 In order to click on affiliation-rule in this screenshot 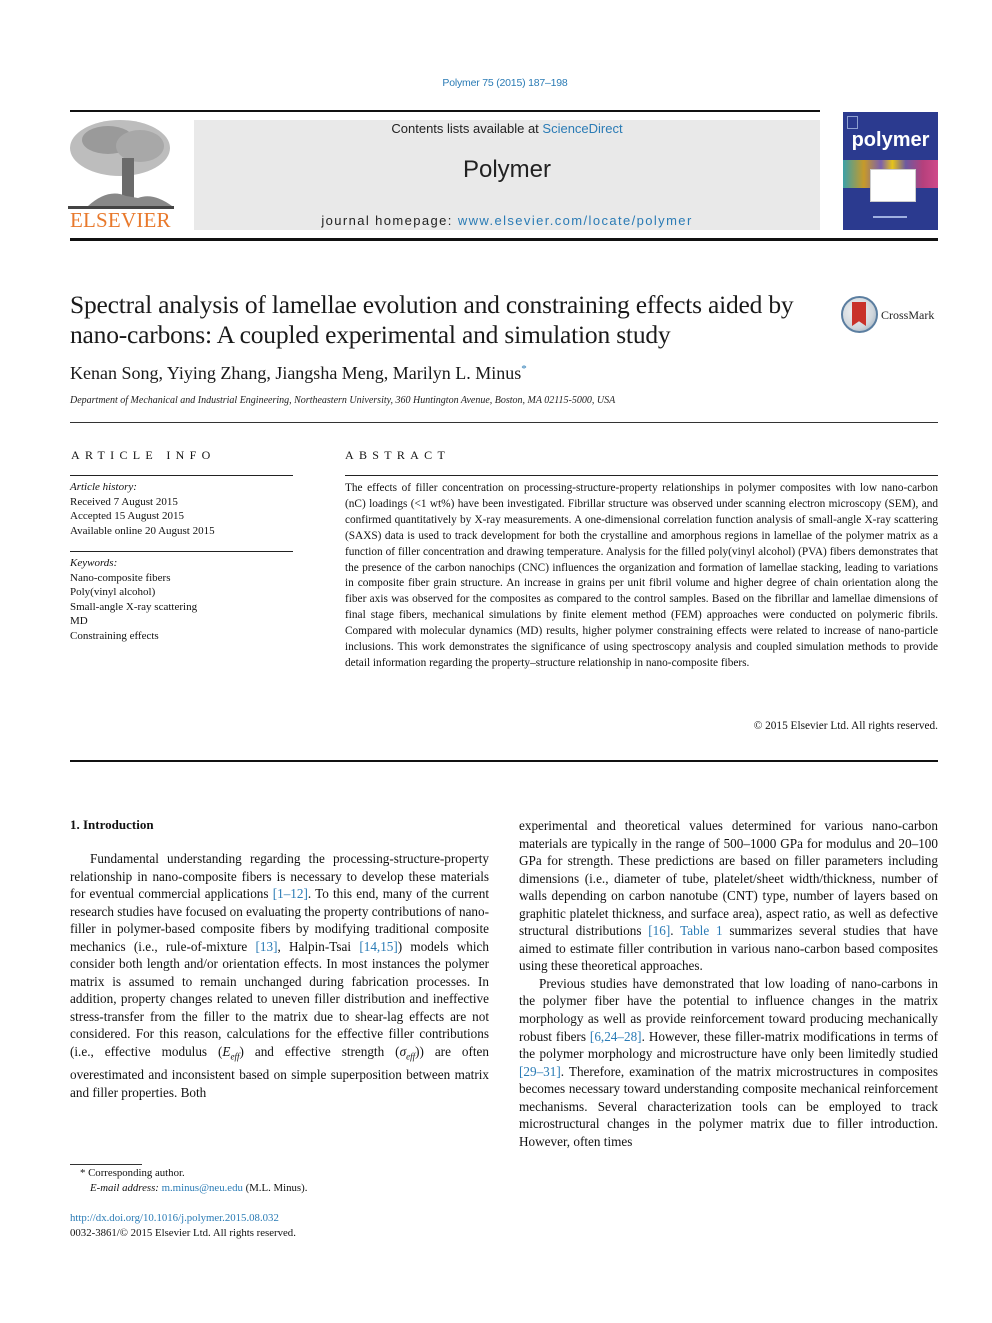, I will do `click(504, 422)`.